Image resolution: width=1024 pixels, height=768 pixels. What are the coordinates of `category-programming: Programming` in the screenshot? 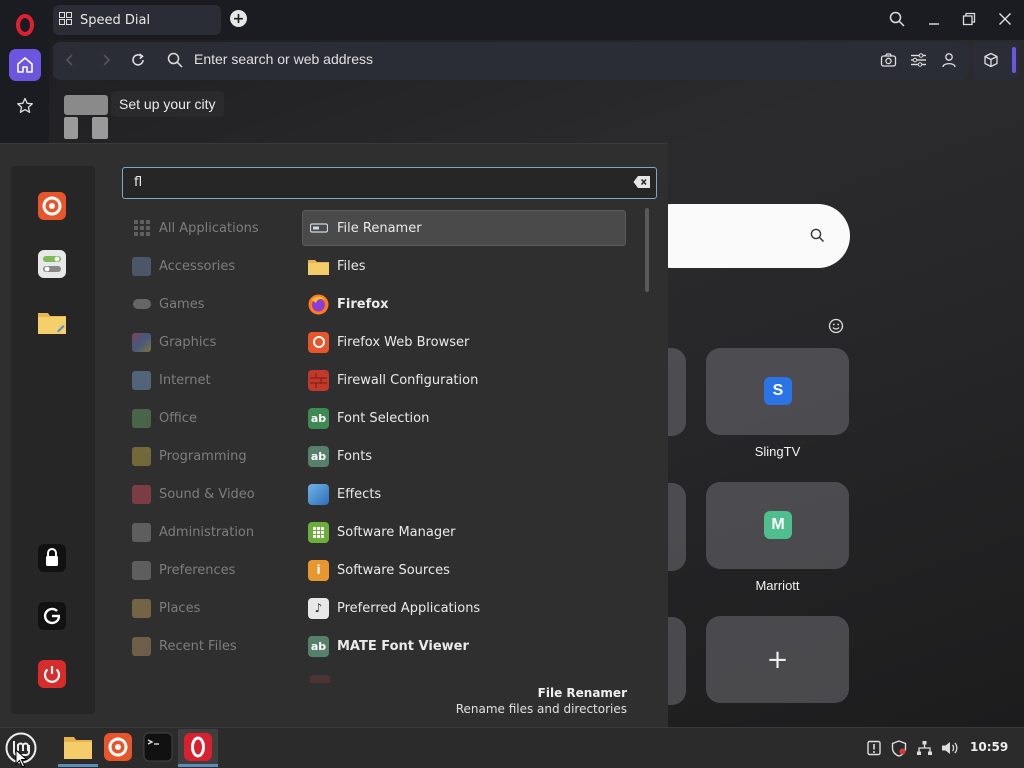 It's located at (189, 456).